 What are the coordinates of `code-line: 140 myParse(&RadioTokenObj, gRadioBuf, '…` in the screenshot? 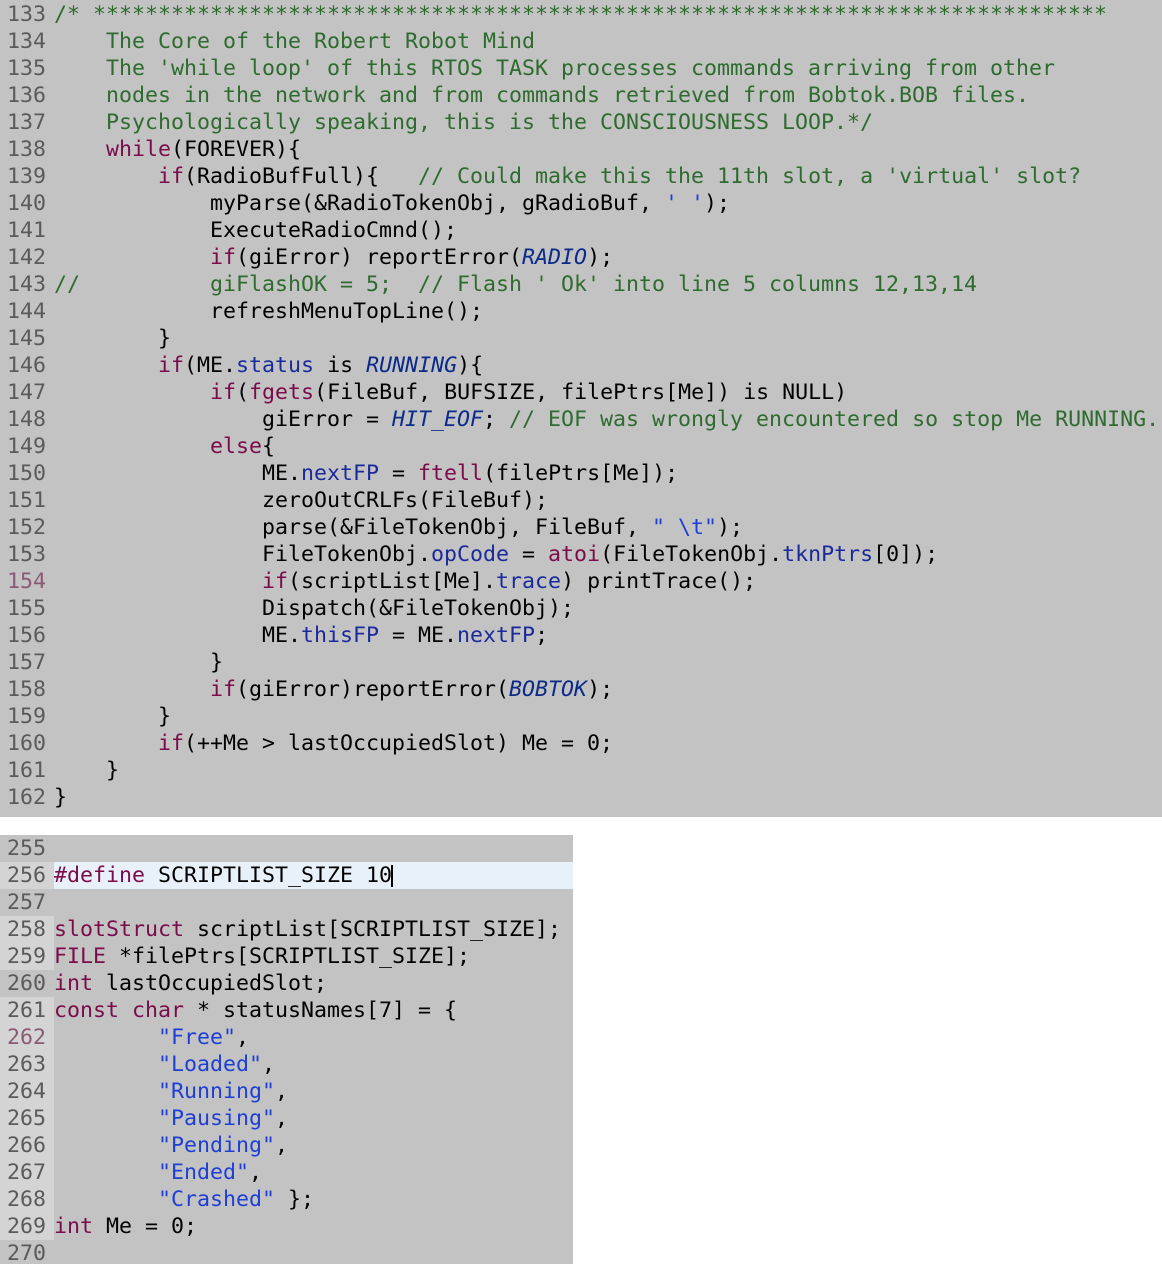 It's located at (365, 203).